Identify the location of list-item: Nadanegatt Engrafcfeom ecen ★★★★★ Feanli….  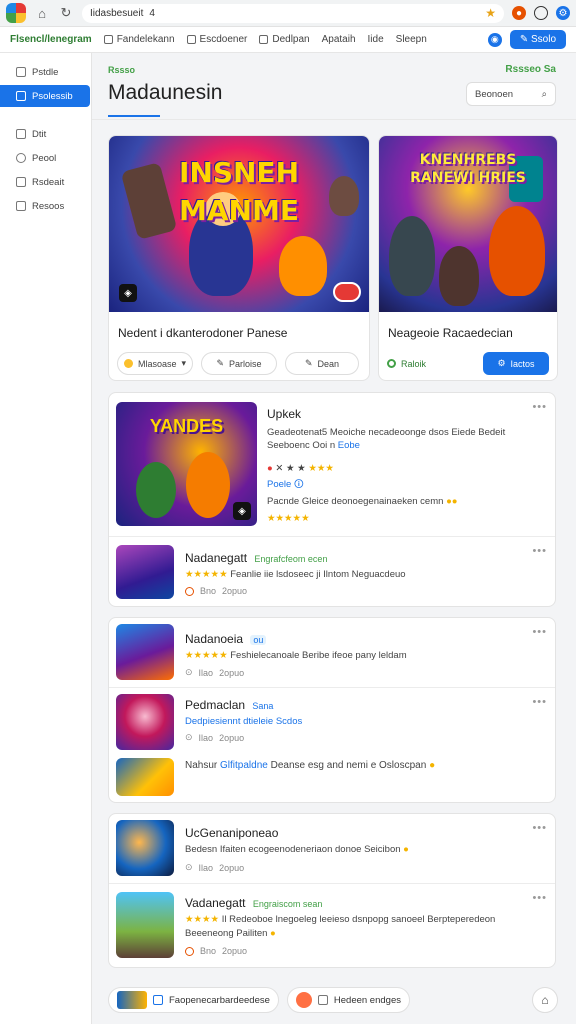
(332, 572).